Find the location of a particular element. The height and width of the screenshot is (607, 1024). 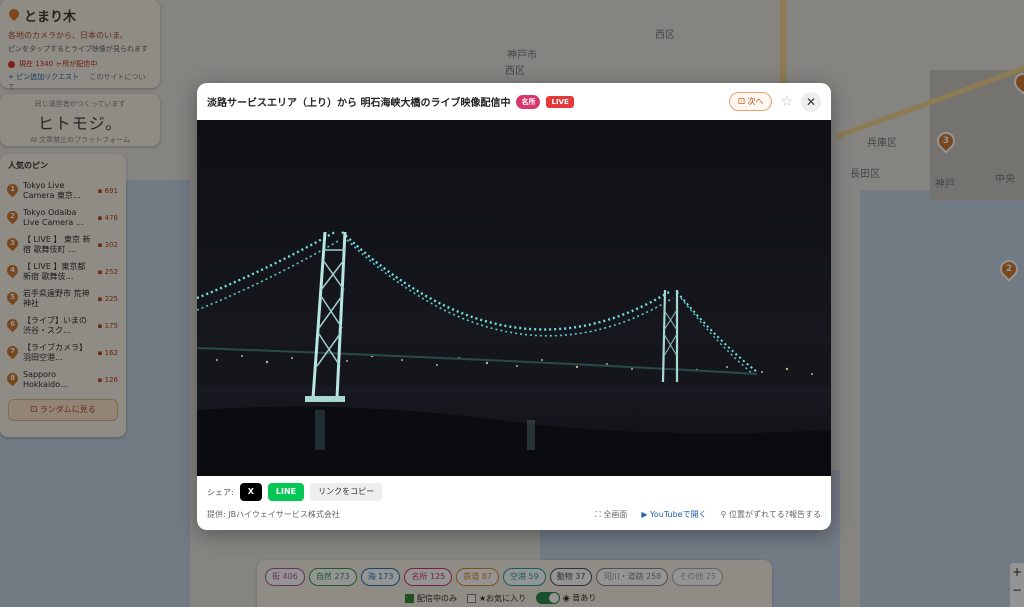

close-button: ✕ is located at coordinates (811, 101).